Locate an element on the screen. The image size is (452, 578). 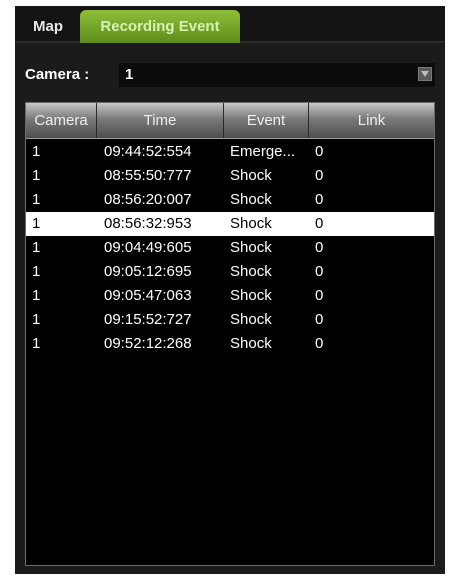
tab-recording-event: Recording Event is located at coordinates (160, 26).